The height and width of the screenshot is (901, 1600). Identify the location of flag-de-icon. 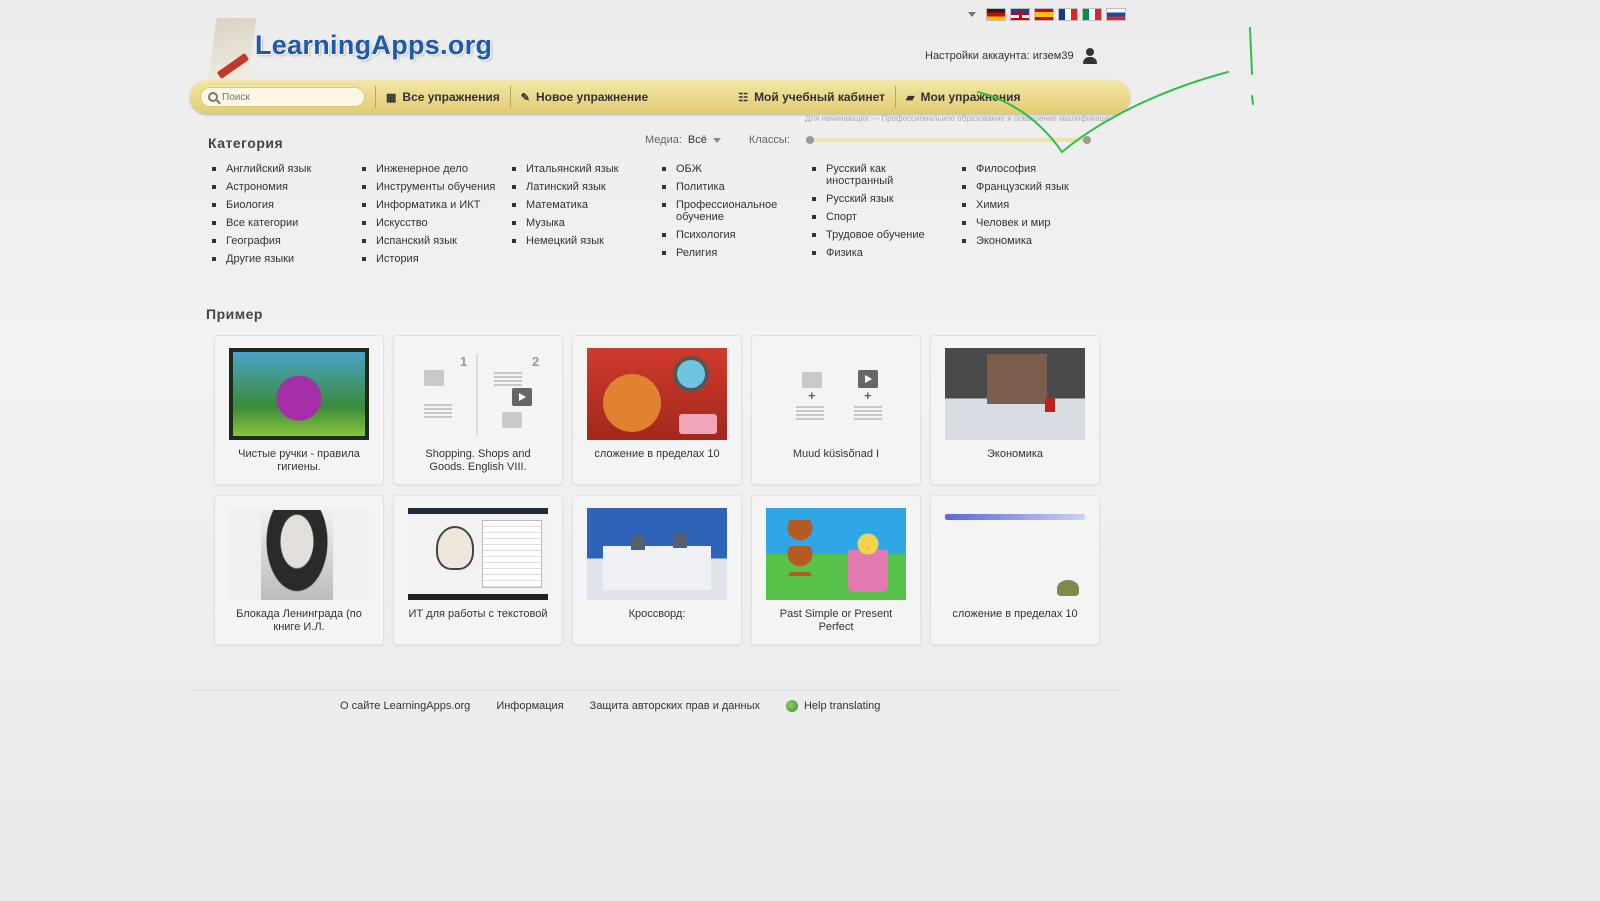
(996, 14).